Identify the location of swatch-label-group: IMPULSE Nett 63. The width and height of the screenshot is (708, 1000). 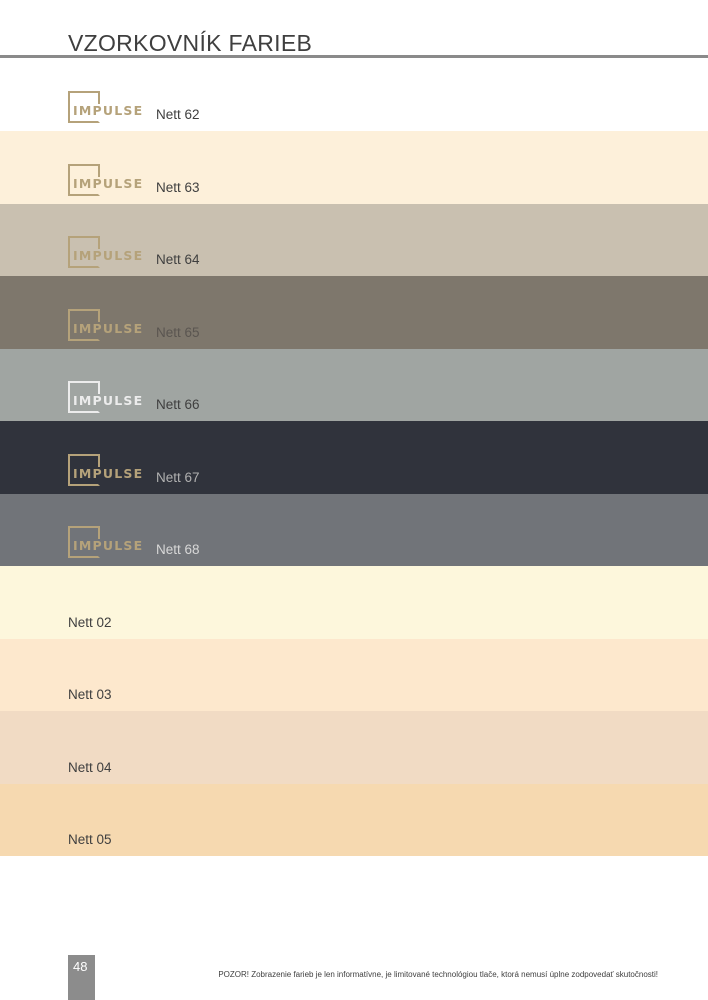
(134, 180).